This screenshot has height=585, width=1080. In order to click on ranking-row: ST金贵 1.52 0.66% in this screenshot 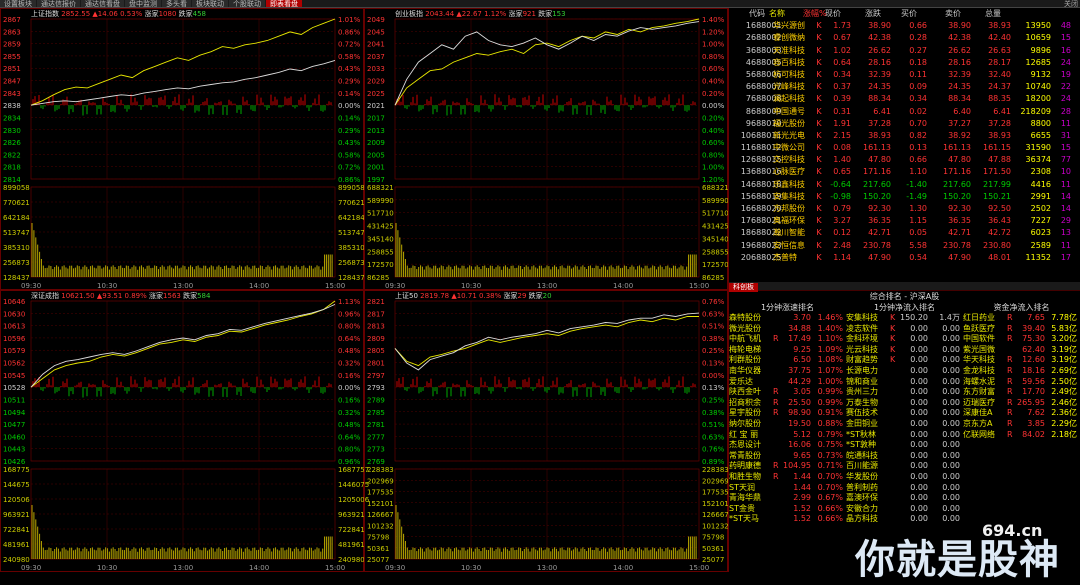, I will do `click(787, 509)`.